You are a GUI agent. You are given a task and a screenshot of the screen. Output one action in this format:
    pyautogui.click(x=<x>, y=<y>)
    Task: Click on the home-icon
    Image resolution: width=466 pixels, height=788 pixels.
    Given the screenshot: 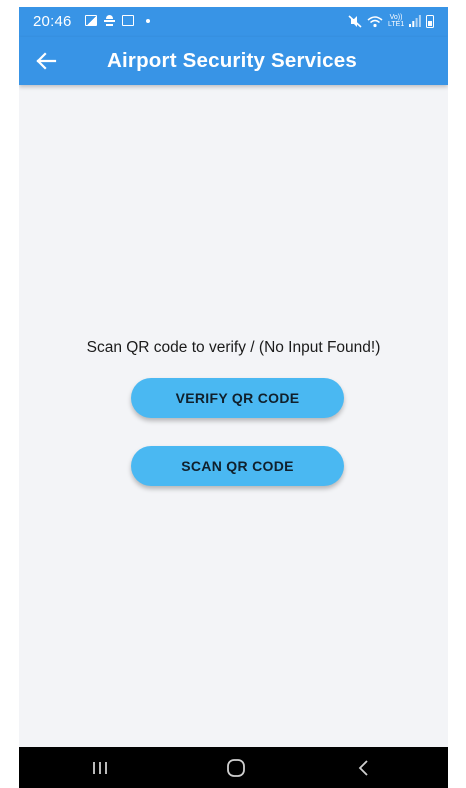 What is the action you would take?
    pyautogui.click(x=236, y=768)
    